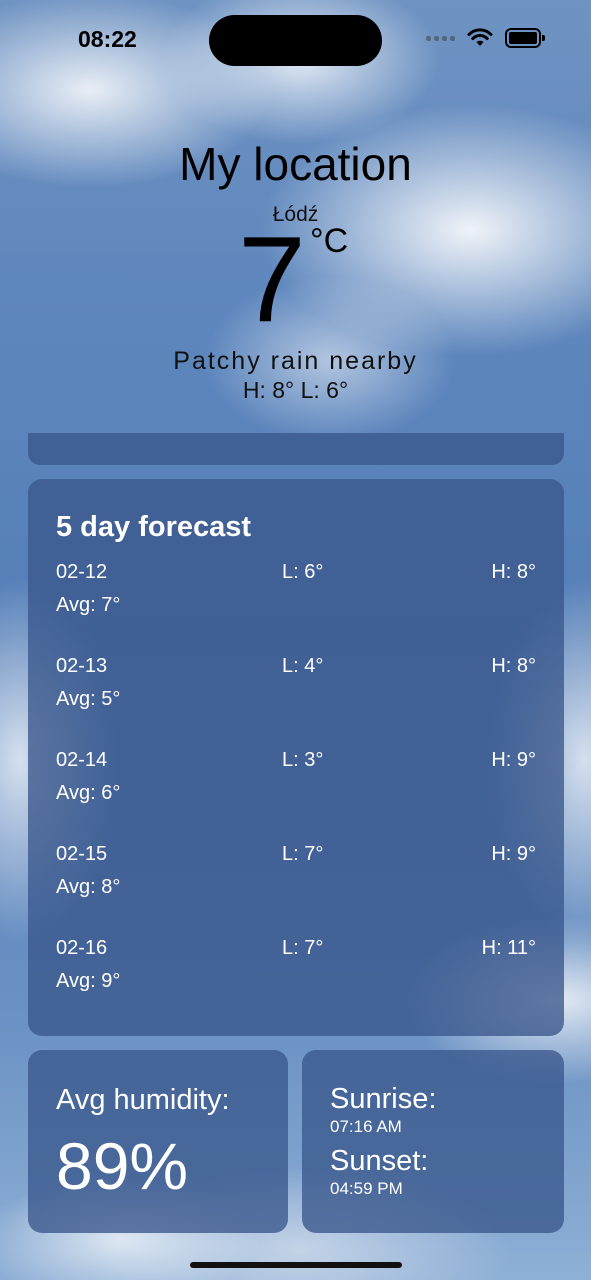 This screenshot has height=1280, width=591. What do you see at coordinates (296, 449) in the screenshot?
I see `hourly-panel` at bounding box center [296, 449].